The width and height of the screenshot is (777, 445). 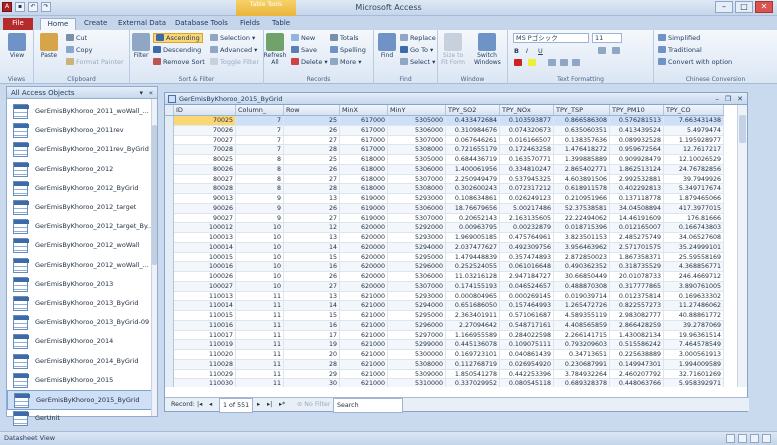 What do you see at coordinates (312, 247) in the screenshot?
I see `table-cell: 14` at bounding box center [312, 247].